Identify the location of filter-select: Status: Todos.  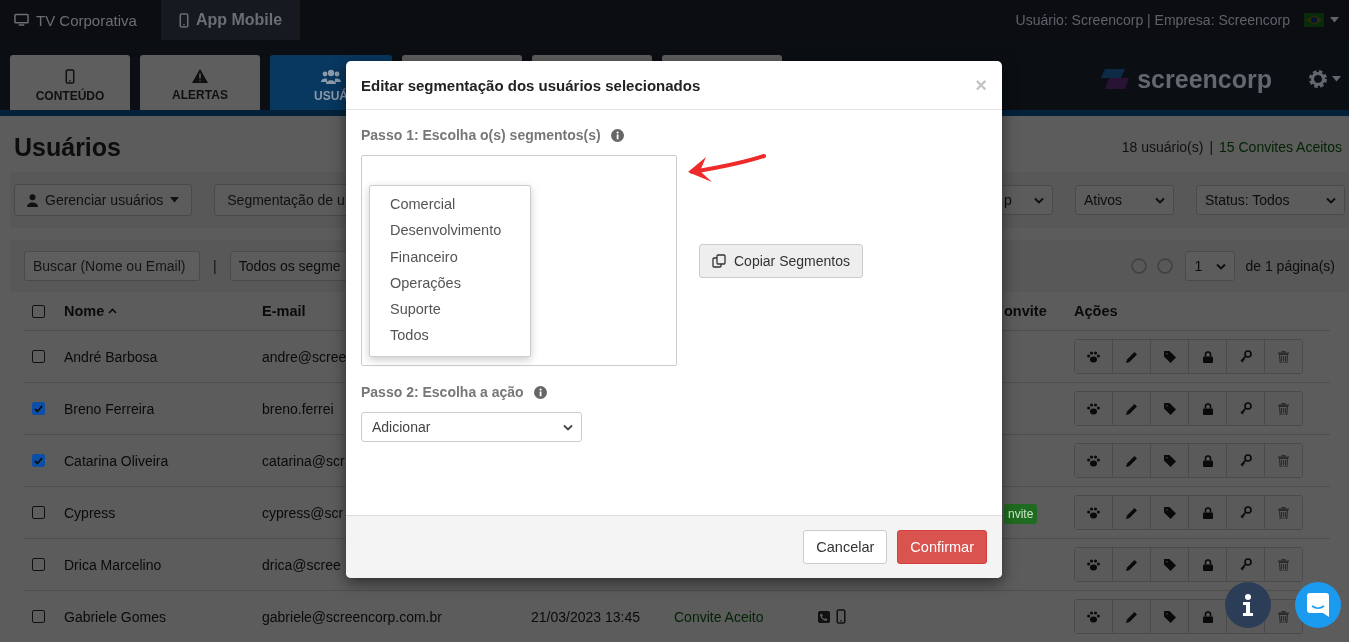
(1270, 200).